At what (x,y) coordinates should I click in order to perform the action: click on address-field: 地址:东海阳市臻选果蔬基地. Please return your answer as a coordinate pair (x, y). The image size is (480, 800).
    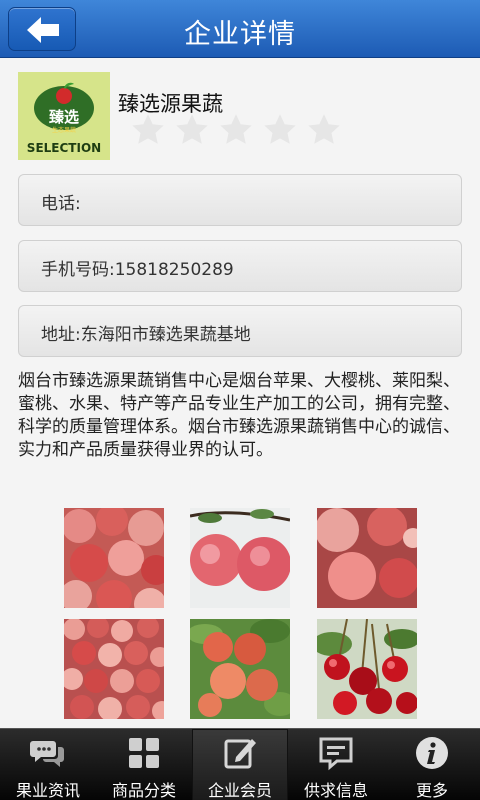
    Looking at the image, I should click on (240, 331).